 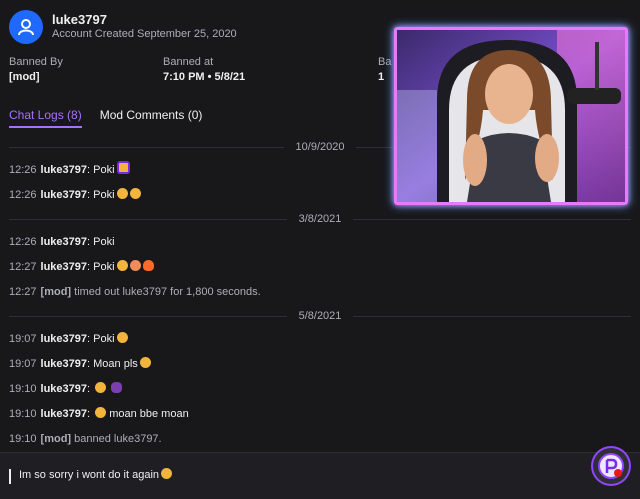 What do you see at coordinates (320, 339) in the screenshot?
I see `chat-line: 19:07 luke3797: Poki` at bounding box center [320, 339].